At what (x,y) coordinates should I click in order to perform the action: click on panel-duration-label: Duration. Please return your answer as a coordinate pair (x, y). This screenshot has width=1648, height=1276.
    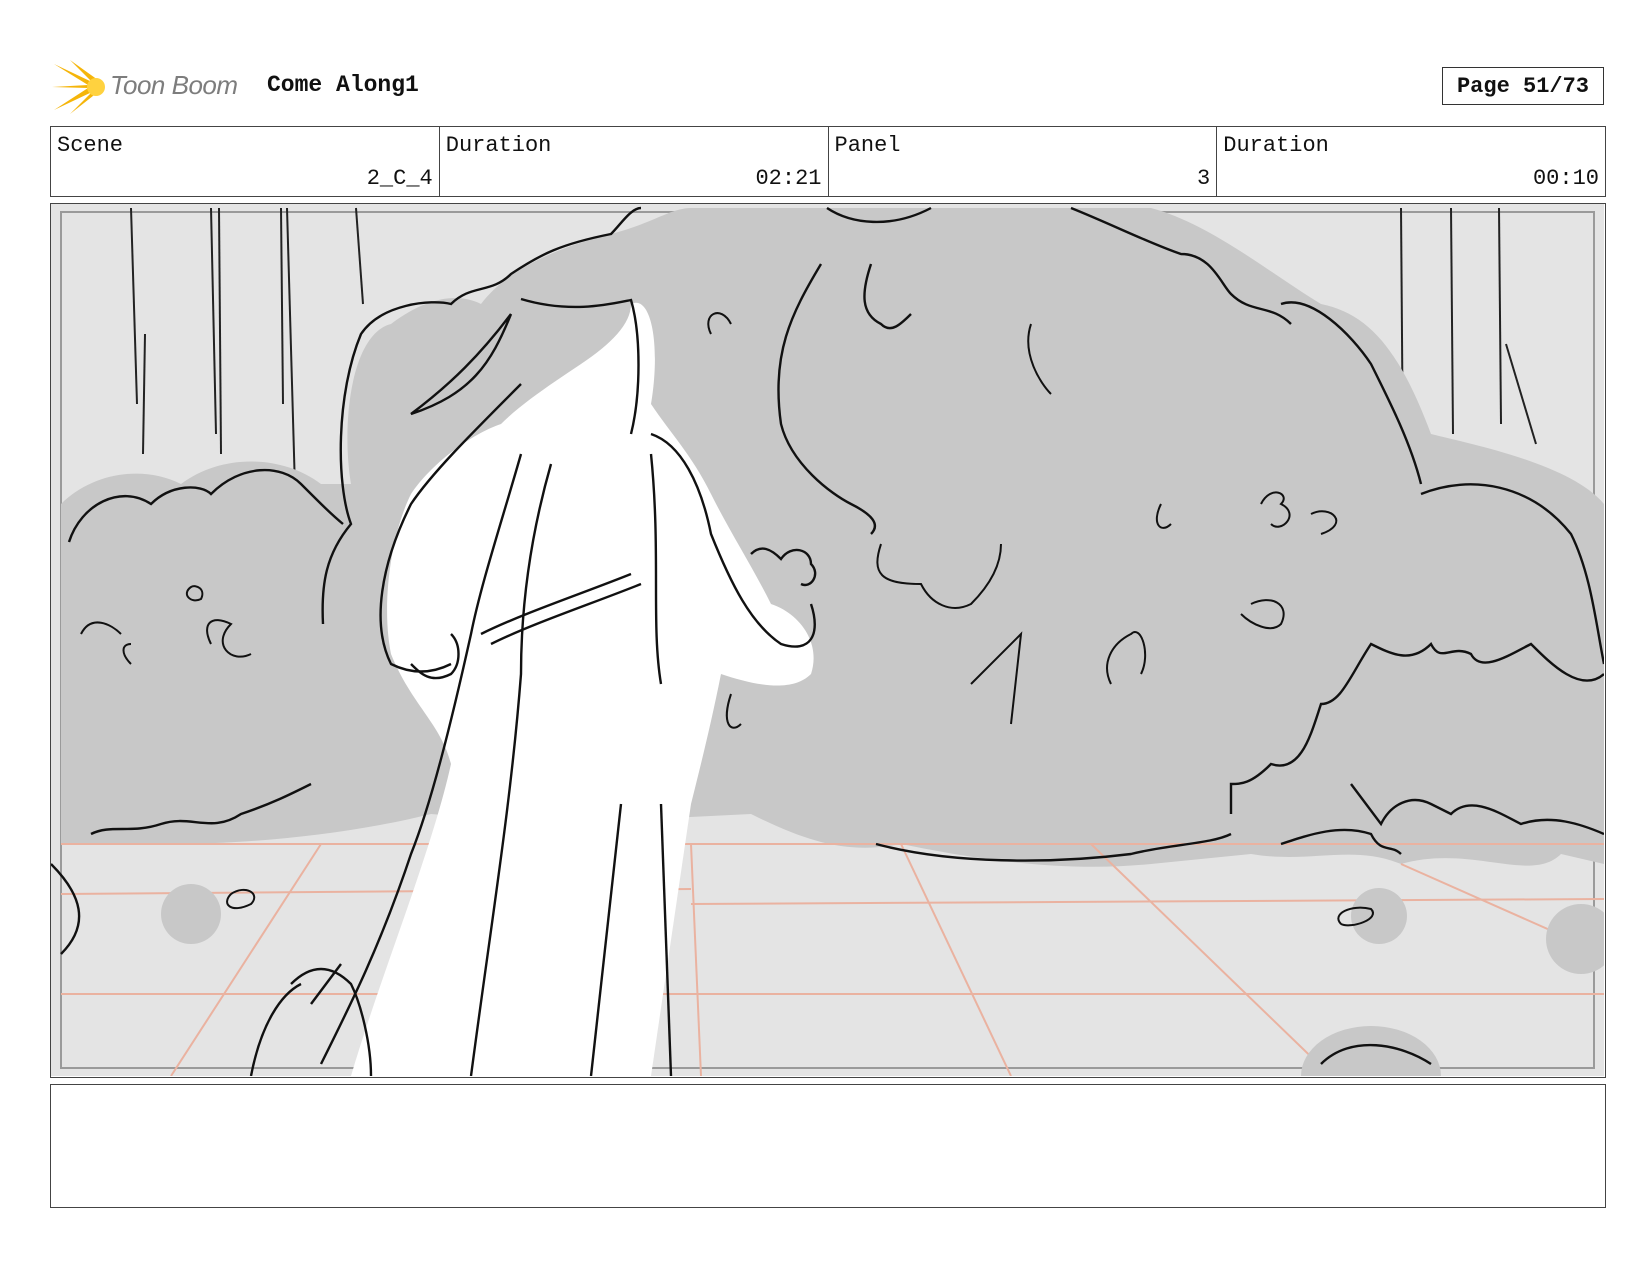
    Looking at the image, I should click on (1276, 145).